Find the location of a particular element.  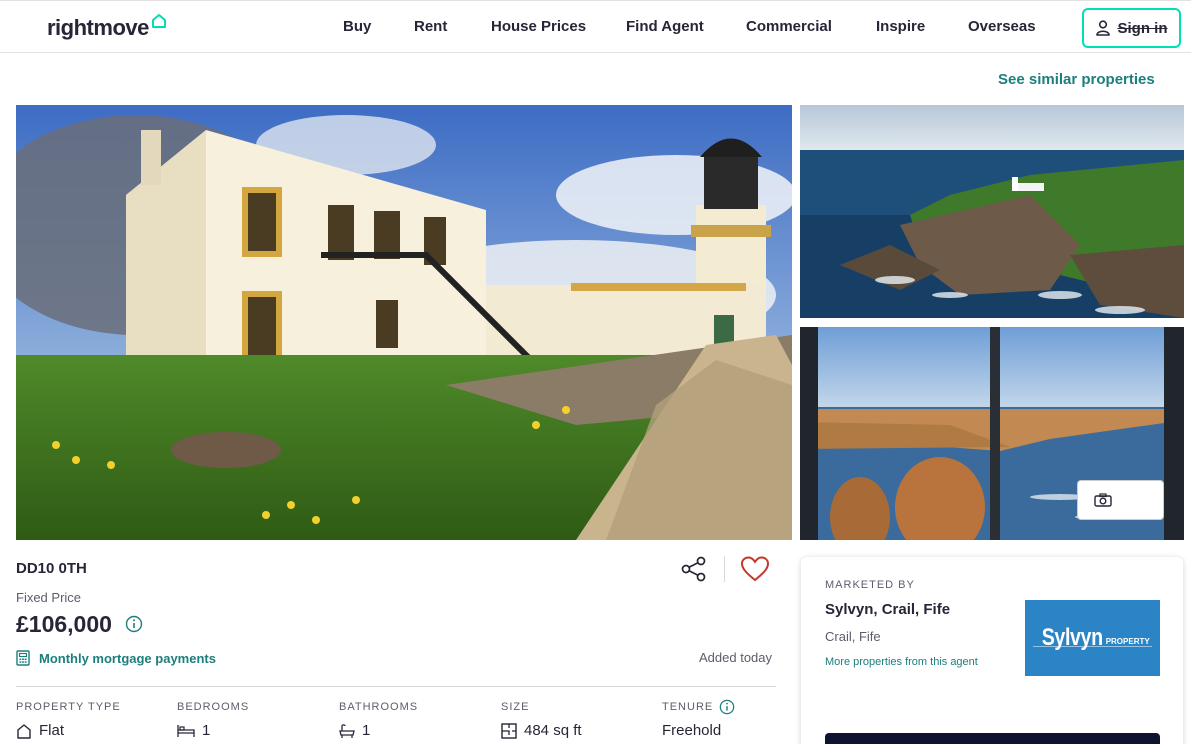

agent-logo-sub: PROPERTY is located at coordinates (1127, 641).